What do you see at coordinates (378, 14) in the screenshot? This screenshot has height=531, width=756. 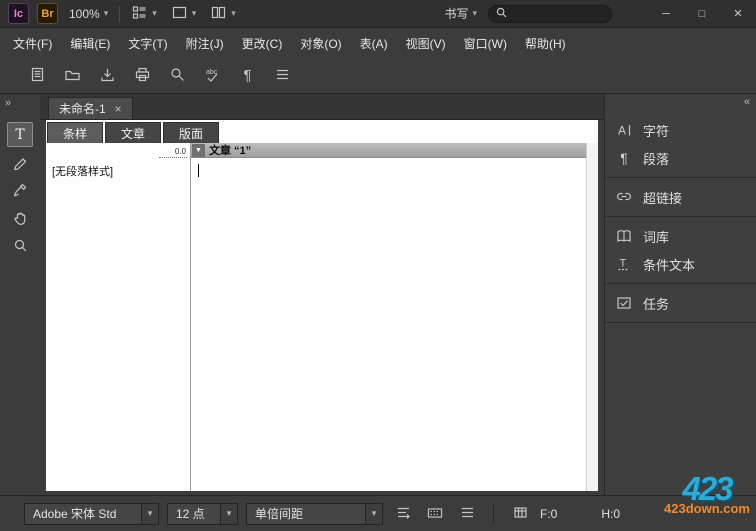 I see `titlebar: Ic Br 100% ▾ ▾ ▾ ▾ 书写 ▾ ─ □ ✕` at bounding box center [378, 14].